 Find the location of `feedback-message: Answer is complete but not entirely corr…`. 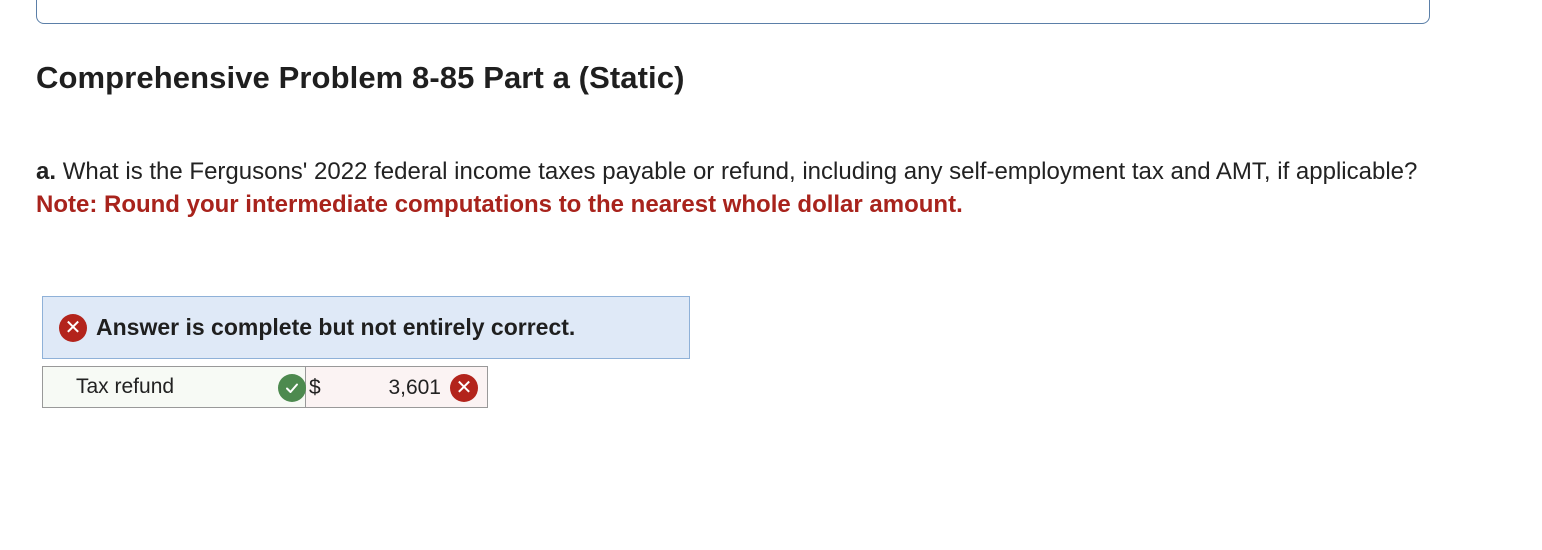

feedback-message: Answer is complete but not entirely corr… is located at coordinates (336, 327).